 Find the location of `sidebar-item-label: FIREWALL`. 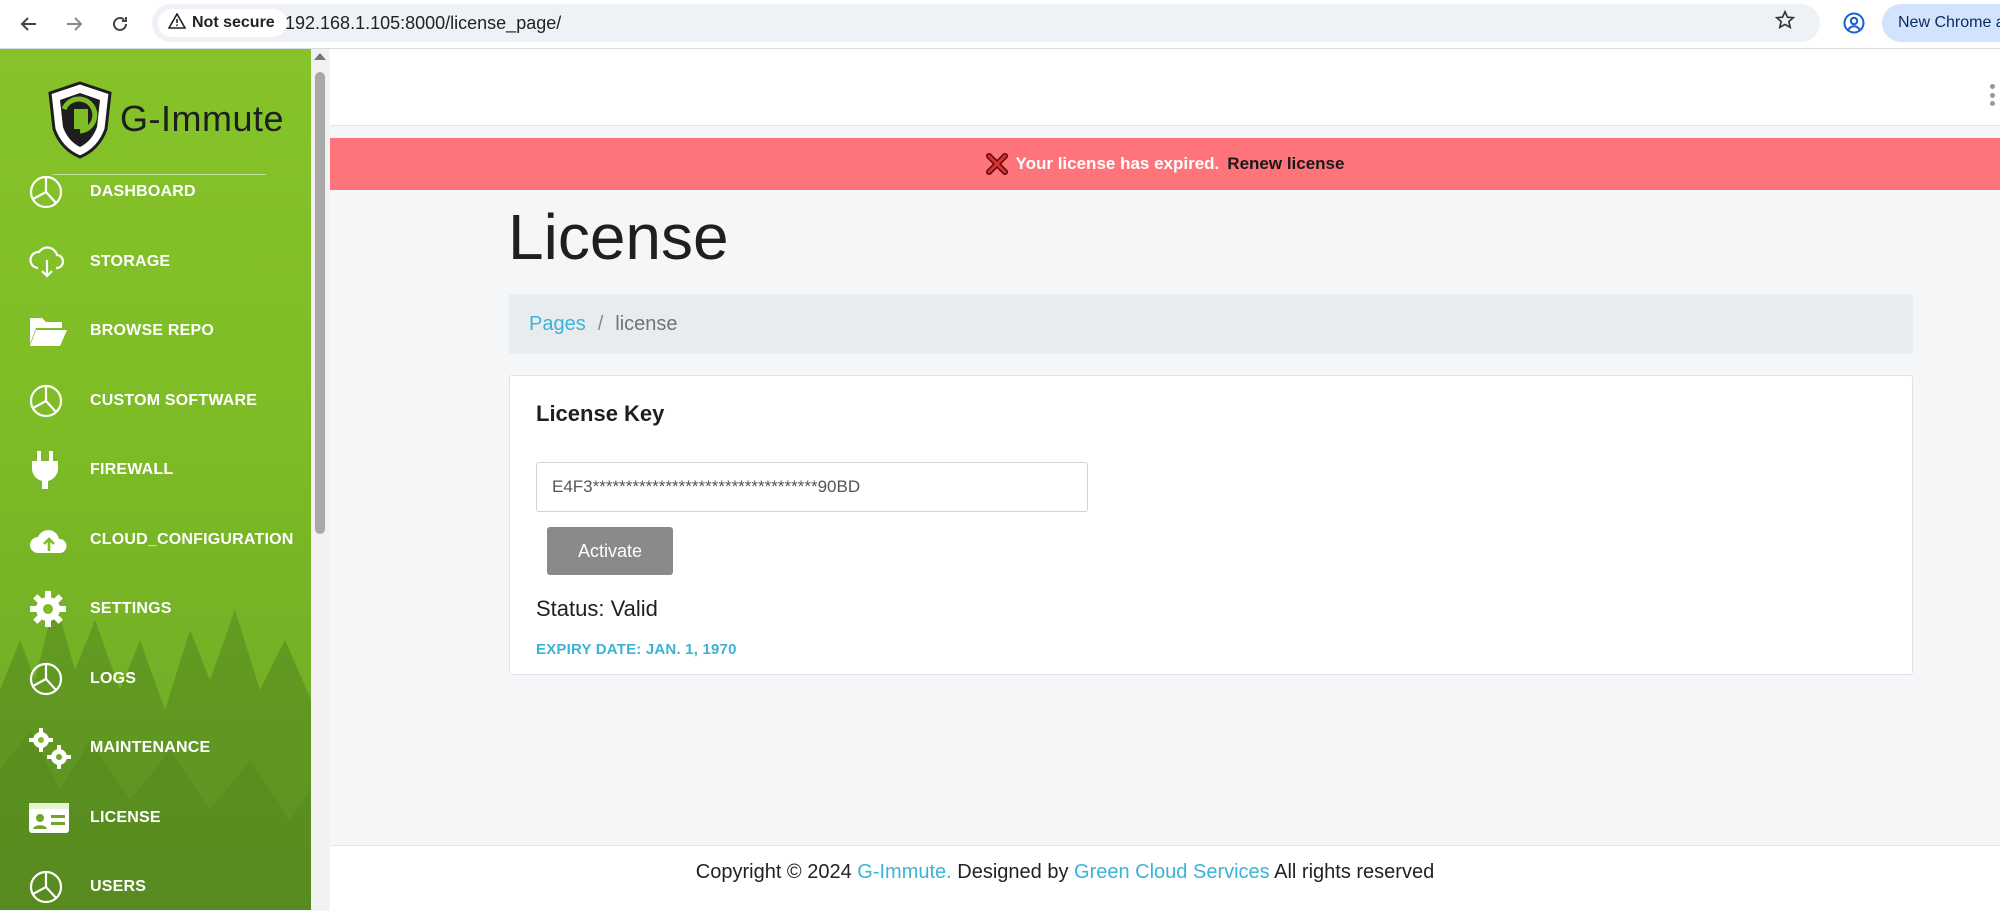

sidebar-item-label: FIREWALL is located at coordinates (132, 469).